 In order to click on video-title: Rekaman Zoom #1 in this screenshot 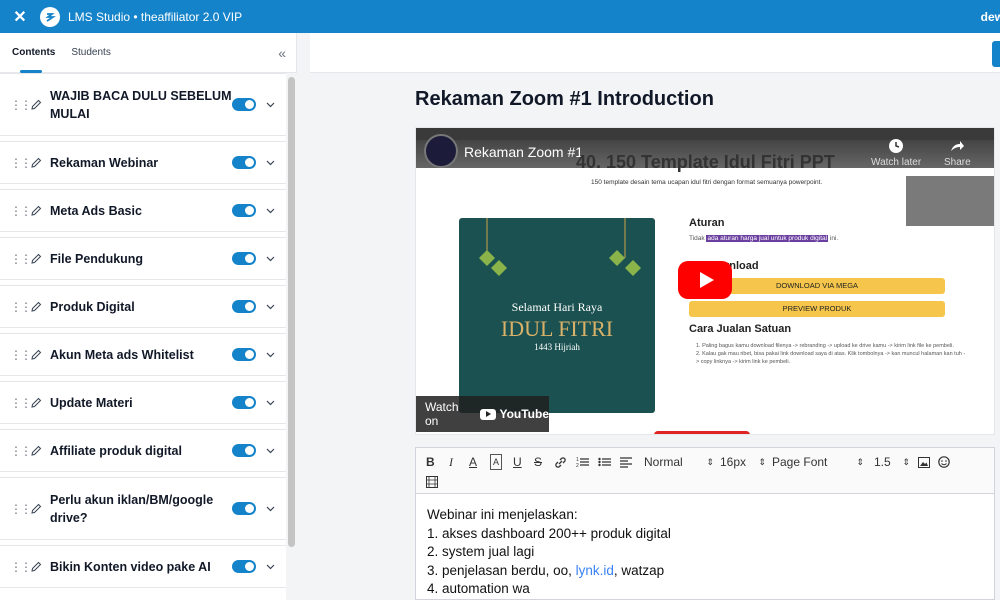, I will do `click(523, 152)`.